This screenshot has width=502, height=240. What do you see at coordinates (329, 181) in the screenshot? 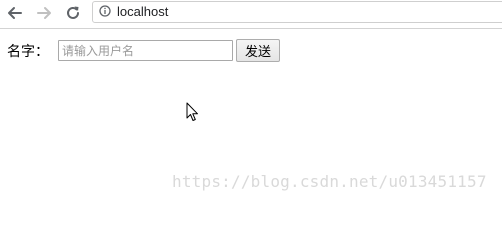
I see `watermark-text: https://blog.csdn.net/u013451157` at bounding box center [329, 181].